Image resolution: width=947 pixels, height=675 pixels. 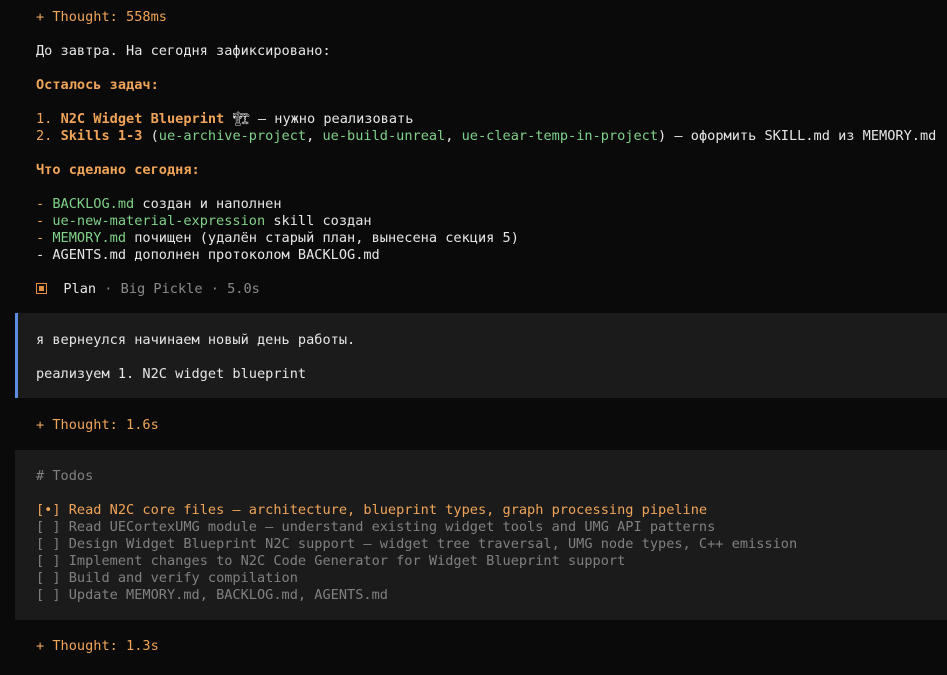 I want to click on done-item-text: создан и наполнен, so click(x=208, y=204).